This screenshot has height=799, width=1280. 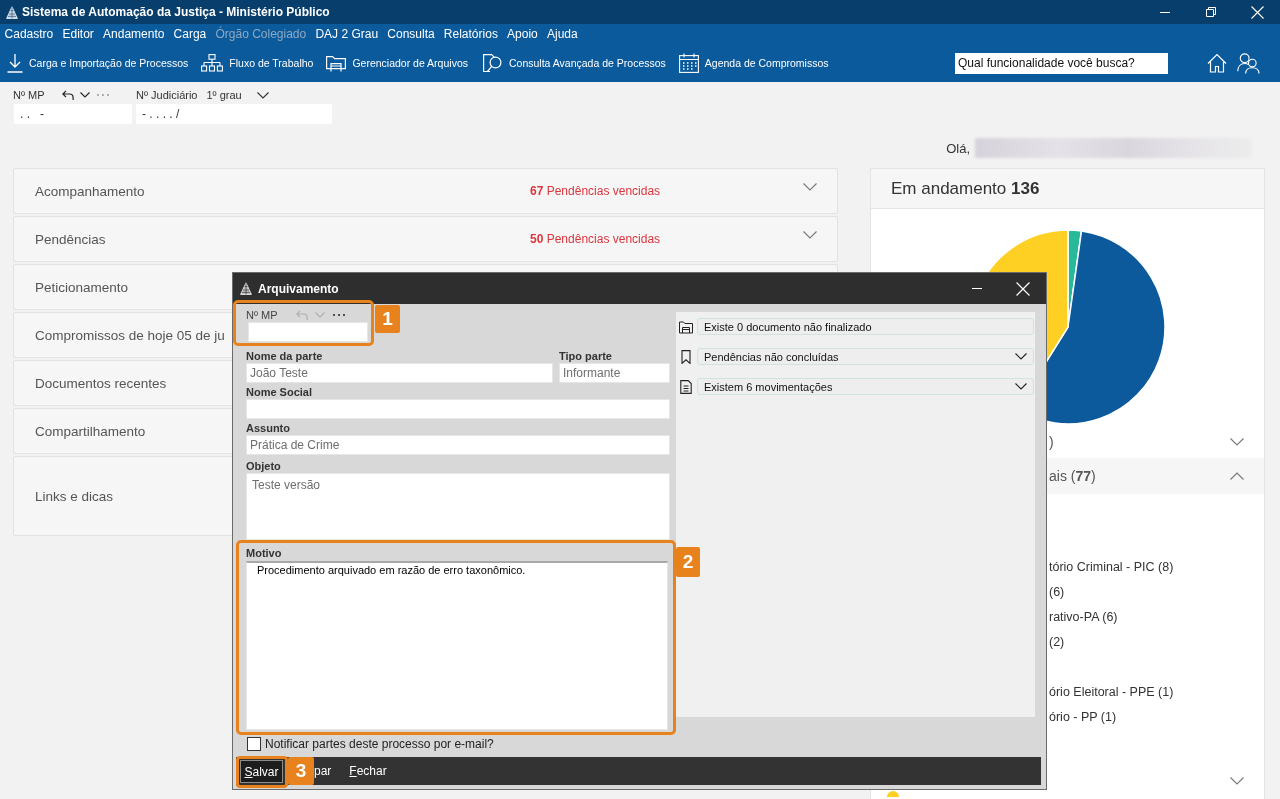 I want to click on menu-item: Consulta, so click(x=411, y=34).